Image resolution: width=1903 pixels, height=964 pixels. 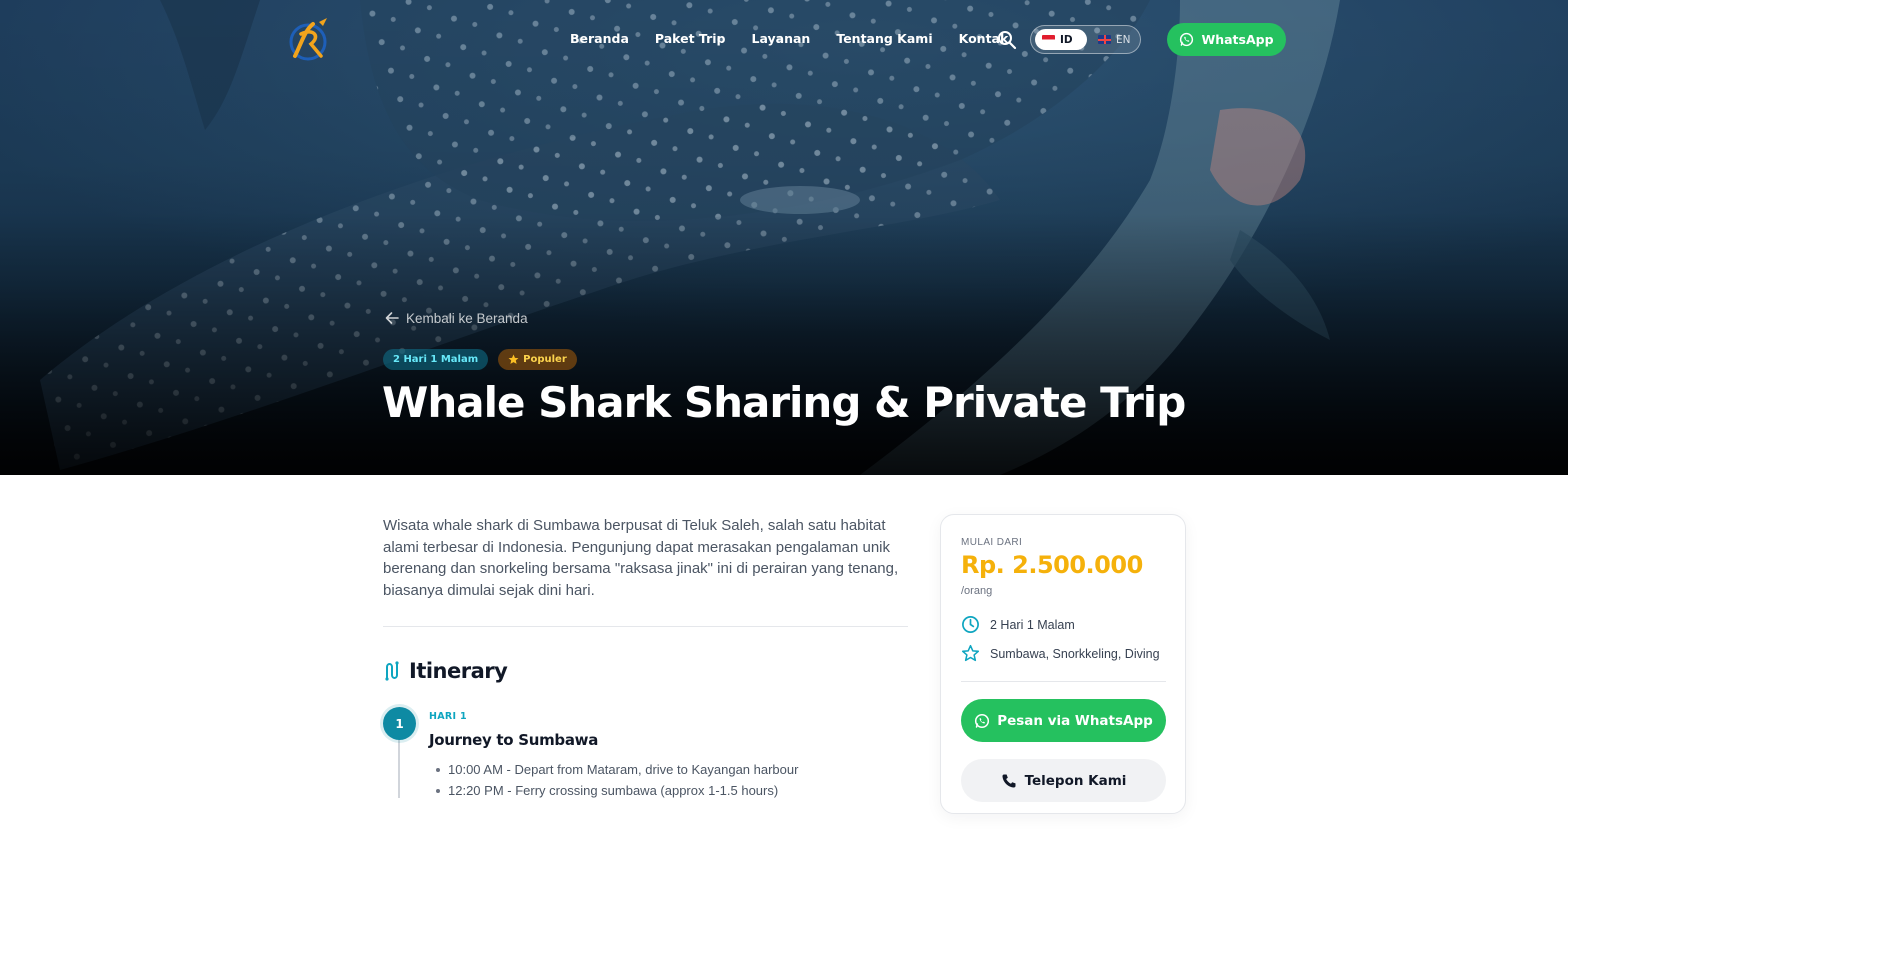 What do you see at coordinates (992, 542) in the screenshot?
I see `price-label: MULAI DARI` at bounding box center [992, 542].